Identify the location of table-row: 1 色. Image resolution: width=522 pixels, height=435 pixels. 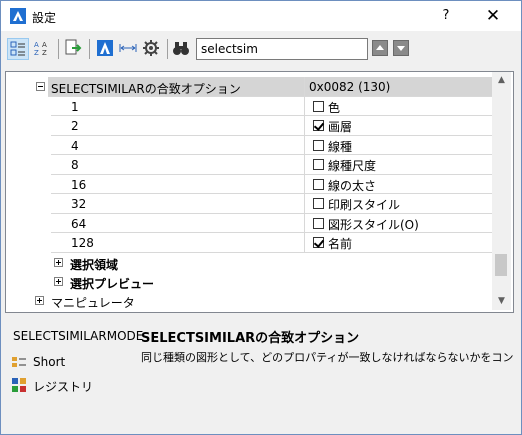
(249, 106).